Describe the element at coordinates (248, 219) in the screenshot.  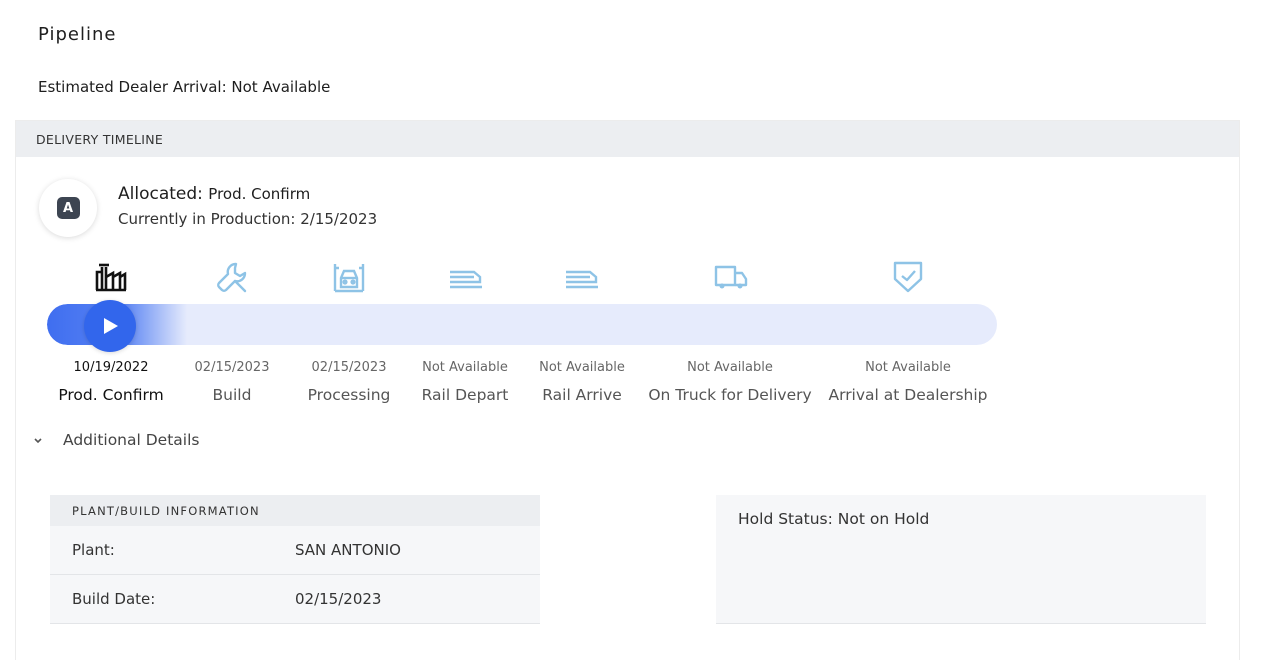
I see `status-sub: Currently in Production: 2/15/2023` at that location.